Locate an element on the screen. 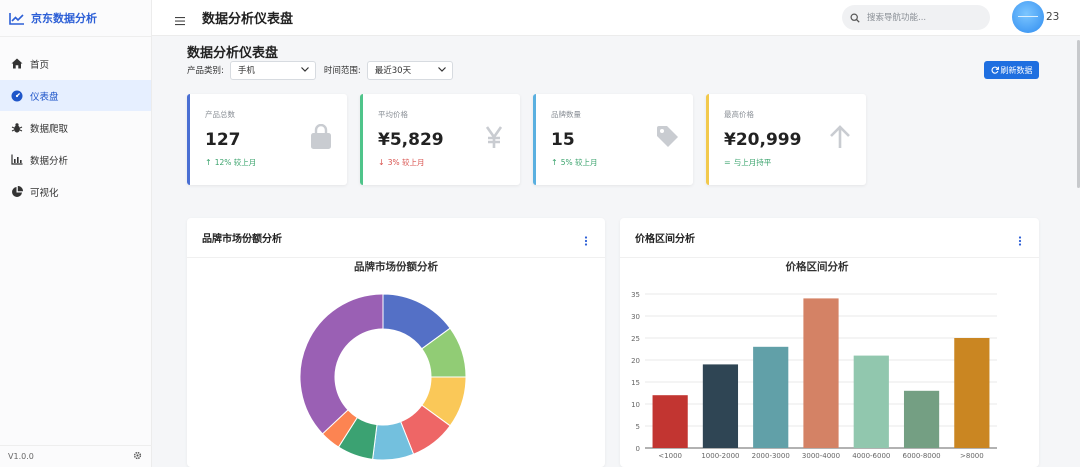 Image resolution: width=1080 pixels, height=467 pixels. stat-trend-text: 与上月持平 is located at coordinates (752, 162).